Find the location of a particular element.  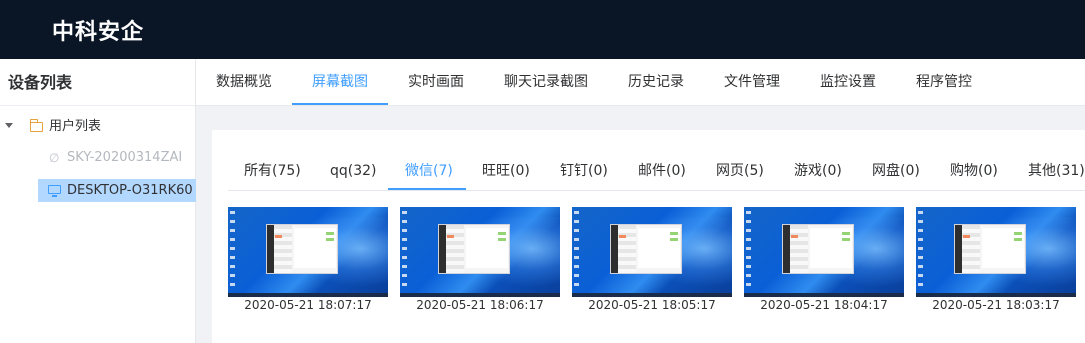

tab-data-overview: 数据概览 is located at coordinates (244, 82).